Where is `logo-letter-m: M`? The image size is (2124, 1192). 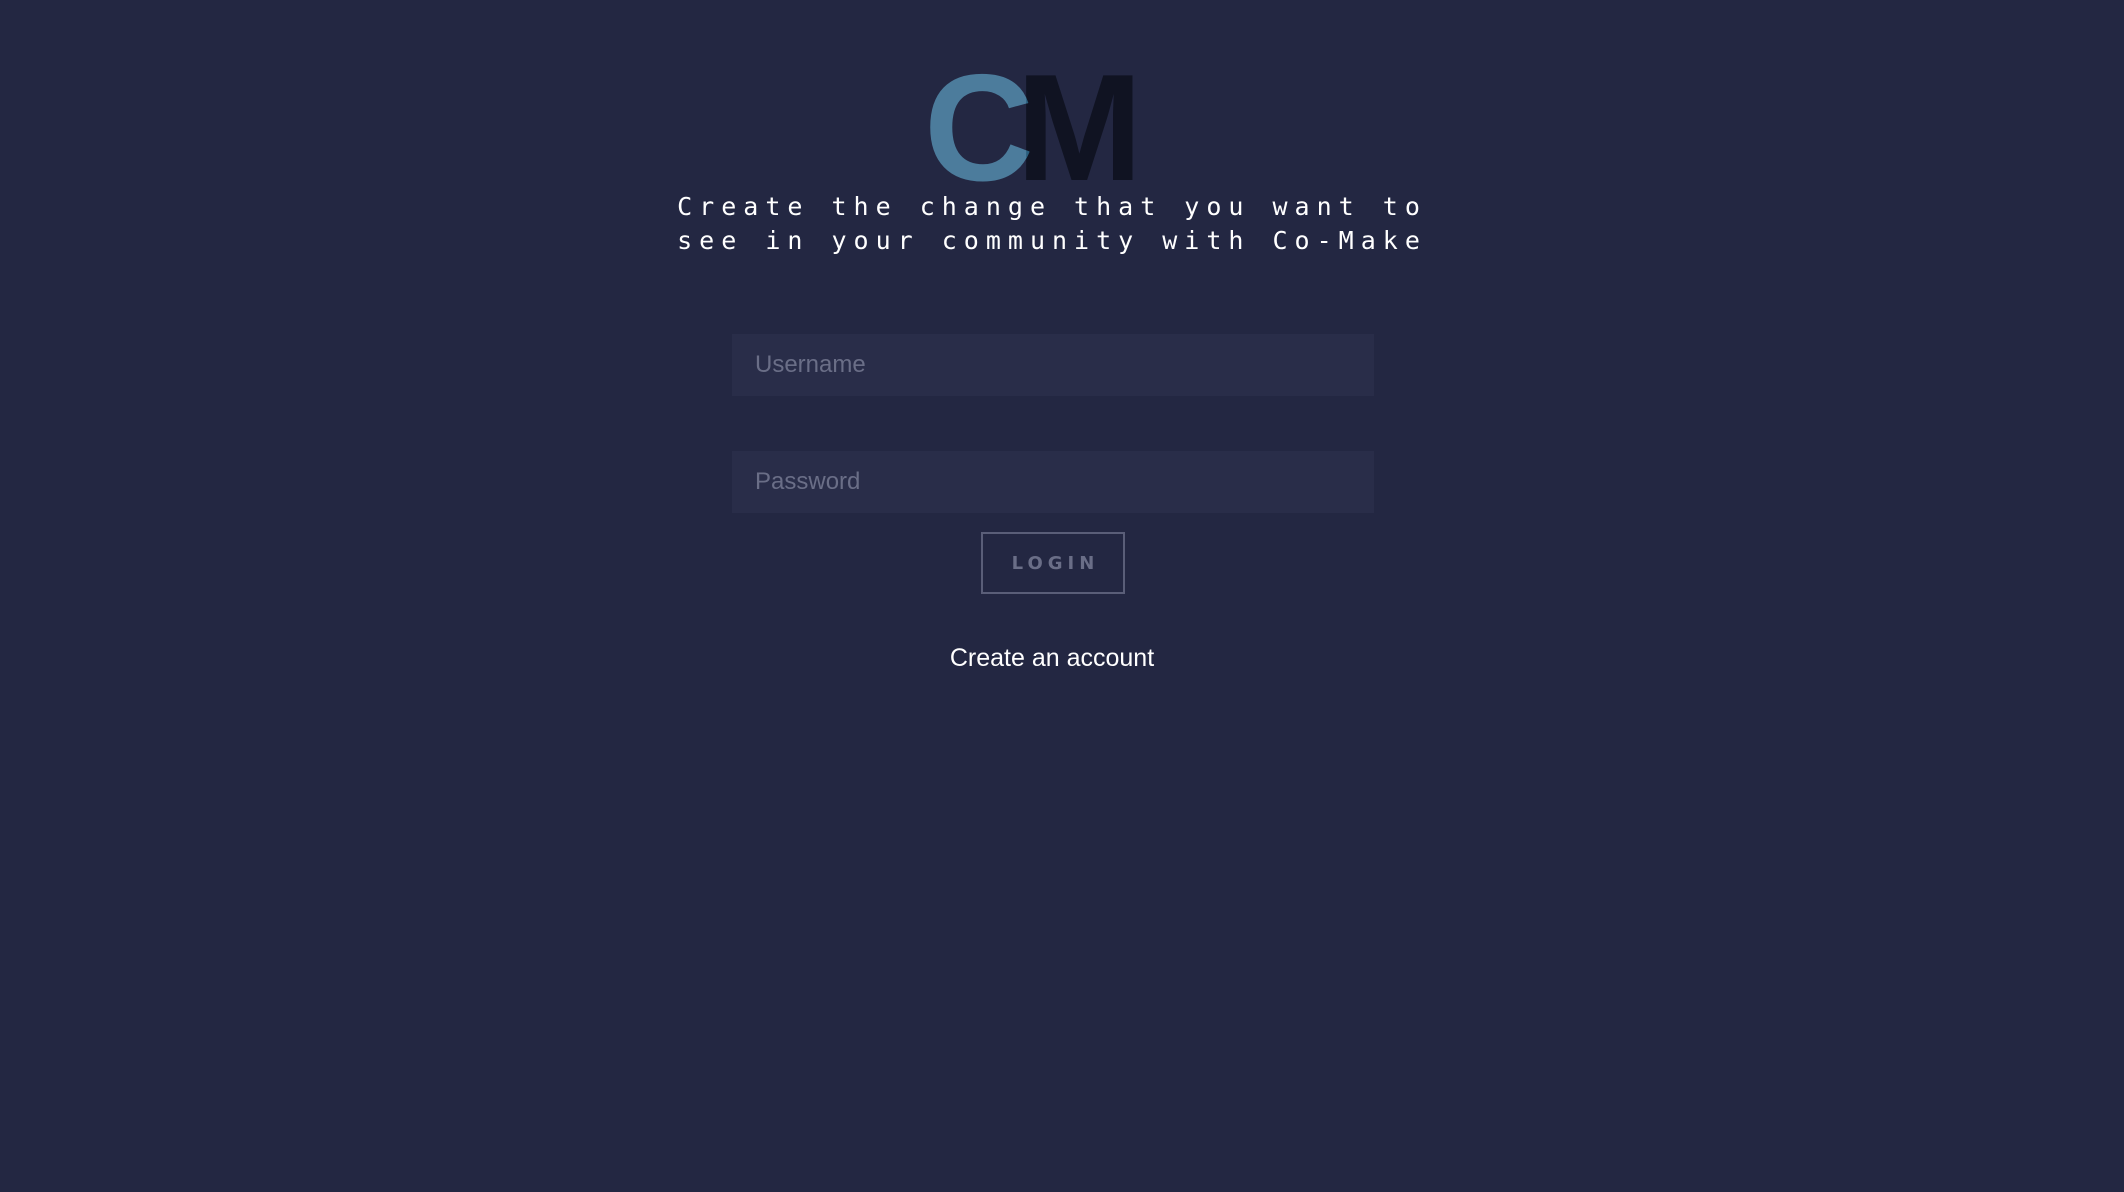
logo-letter-m: M is located at coordinates (1079, 123).